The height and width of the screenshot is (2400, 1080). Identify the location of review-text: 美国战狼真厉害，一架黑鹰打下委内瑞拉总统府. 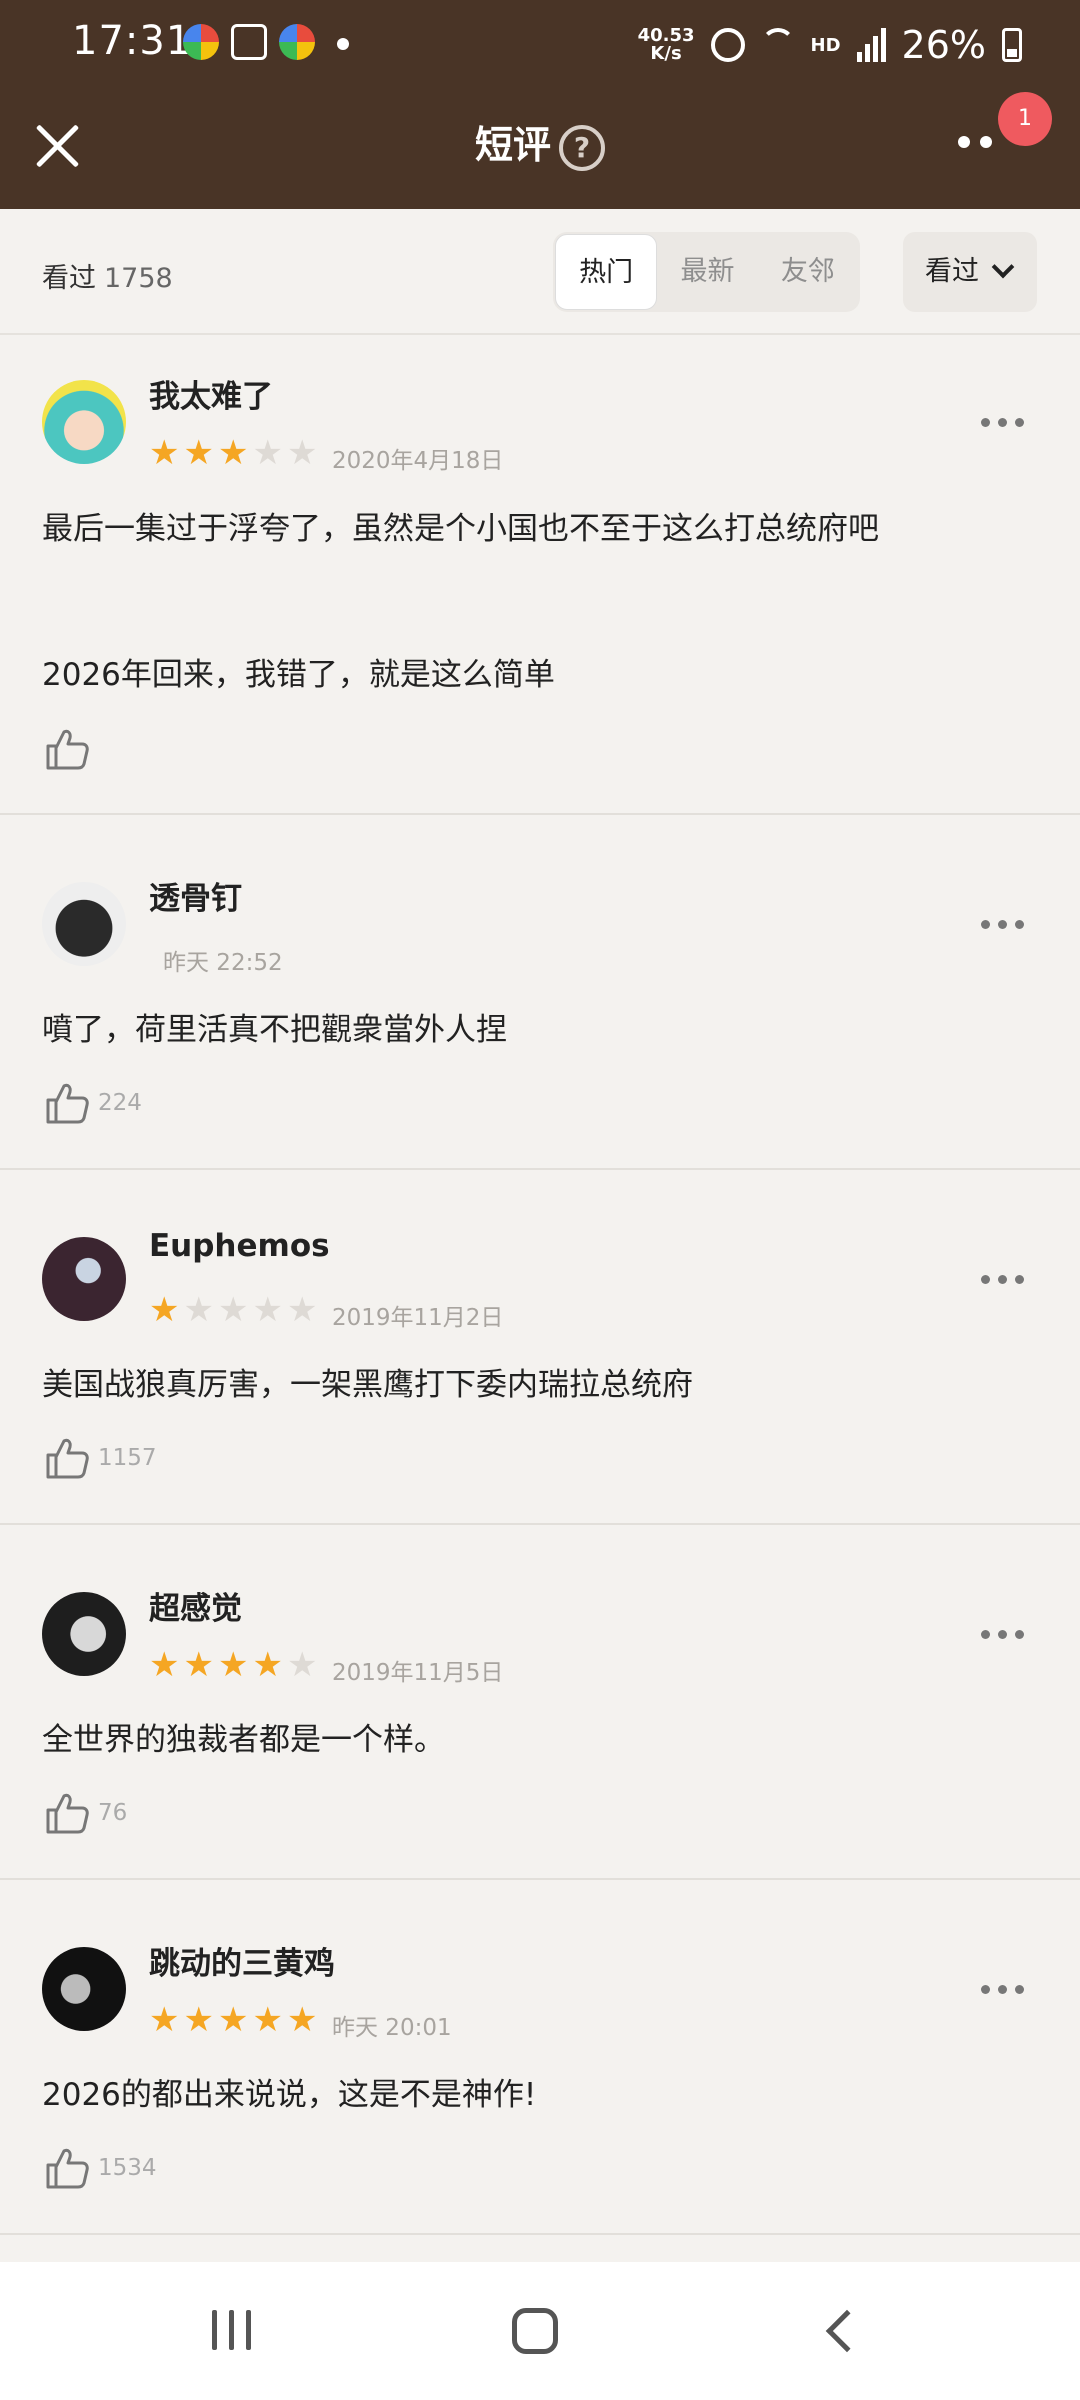
(367, 1385).